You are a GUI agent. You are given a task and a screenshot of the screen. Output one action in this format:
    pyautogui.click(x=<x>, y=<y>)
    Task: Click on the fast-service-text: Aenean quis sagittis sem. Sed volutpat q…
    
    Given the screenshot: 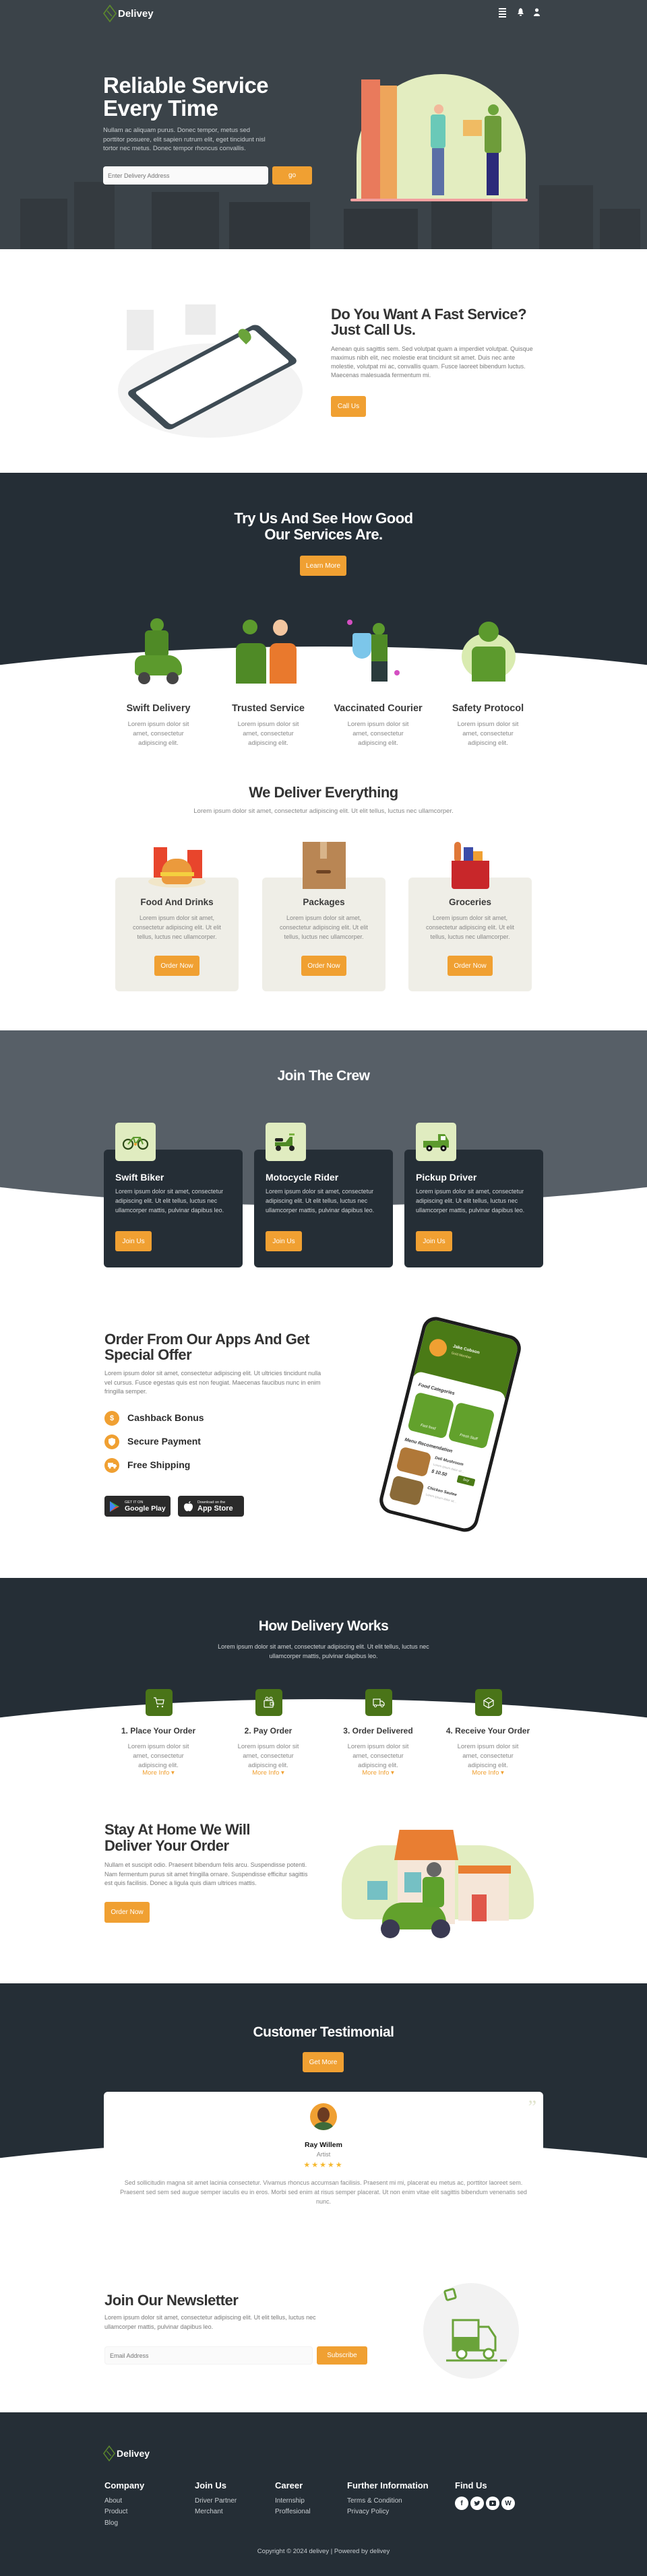 What is the action you would take?
    pyautogui.click(x=432, y=361)
    